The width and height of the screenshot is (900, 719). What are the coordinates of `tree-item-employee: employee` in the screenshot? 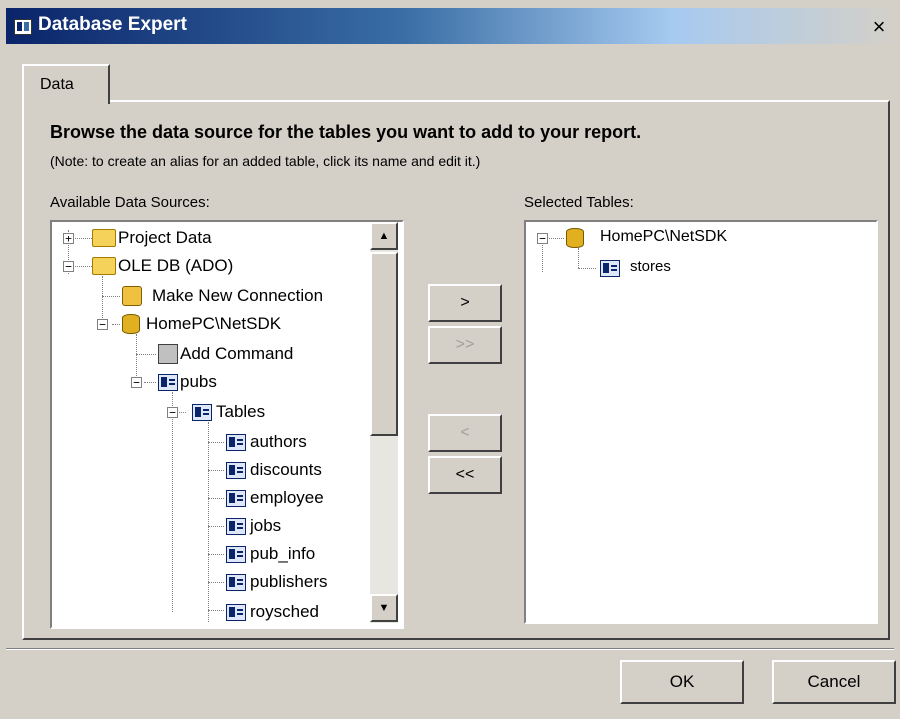 It's located at (212, 498).